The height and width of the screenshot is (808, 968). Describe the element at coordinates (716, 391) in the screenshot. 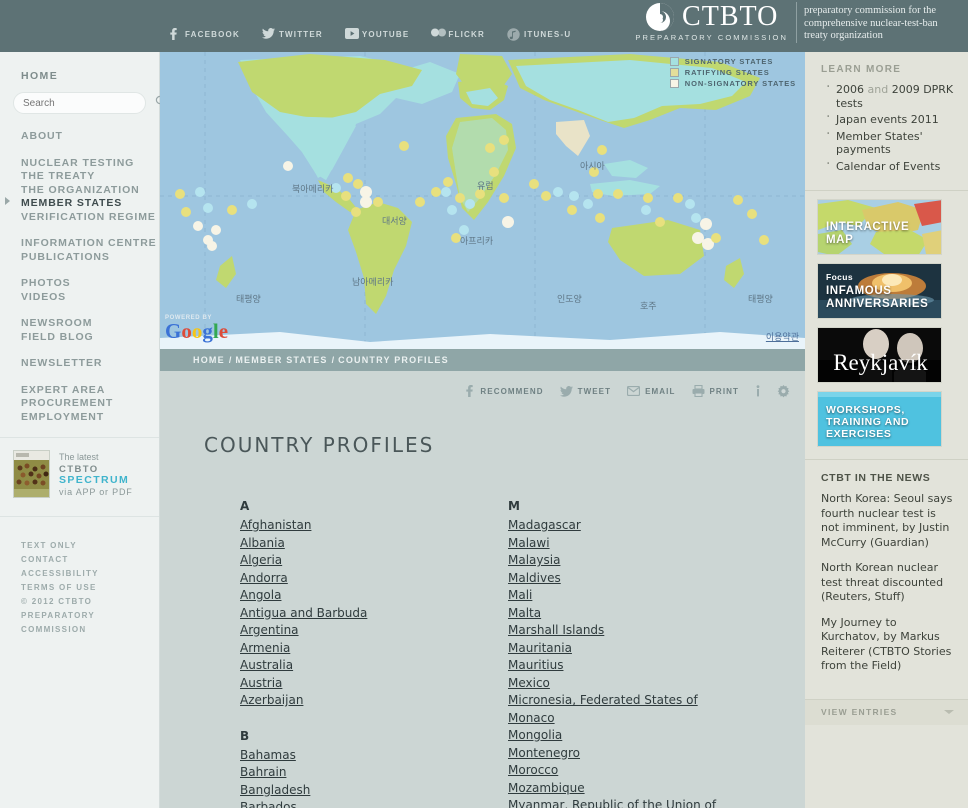

I see `share-print-button: PRINT` at that location.